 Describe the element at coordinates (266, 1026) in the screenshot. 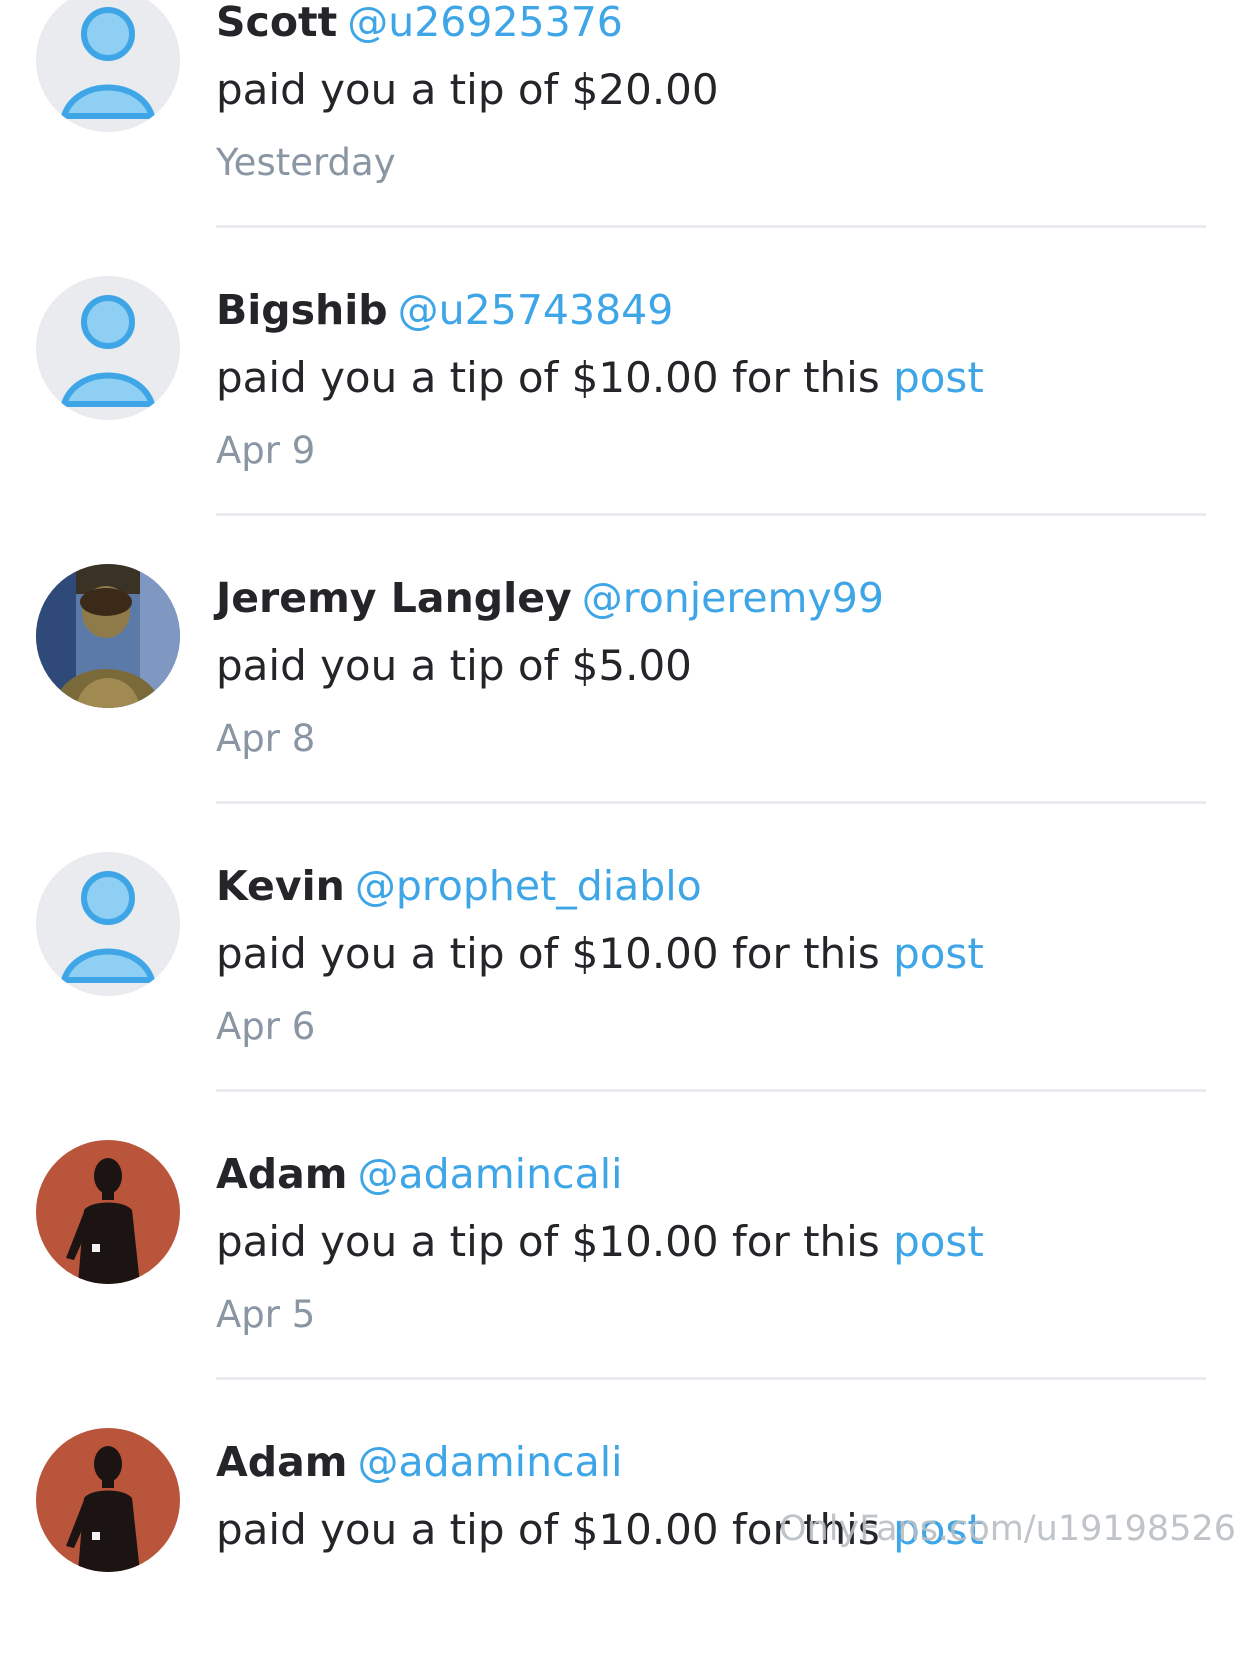

I see `notification-time: Apr 6` at that location.